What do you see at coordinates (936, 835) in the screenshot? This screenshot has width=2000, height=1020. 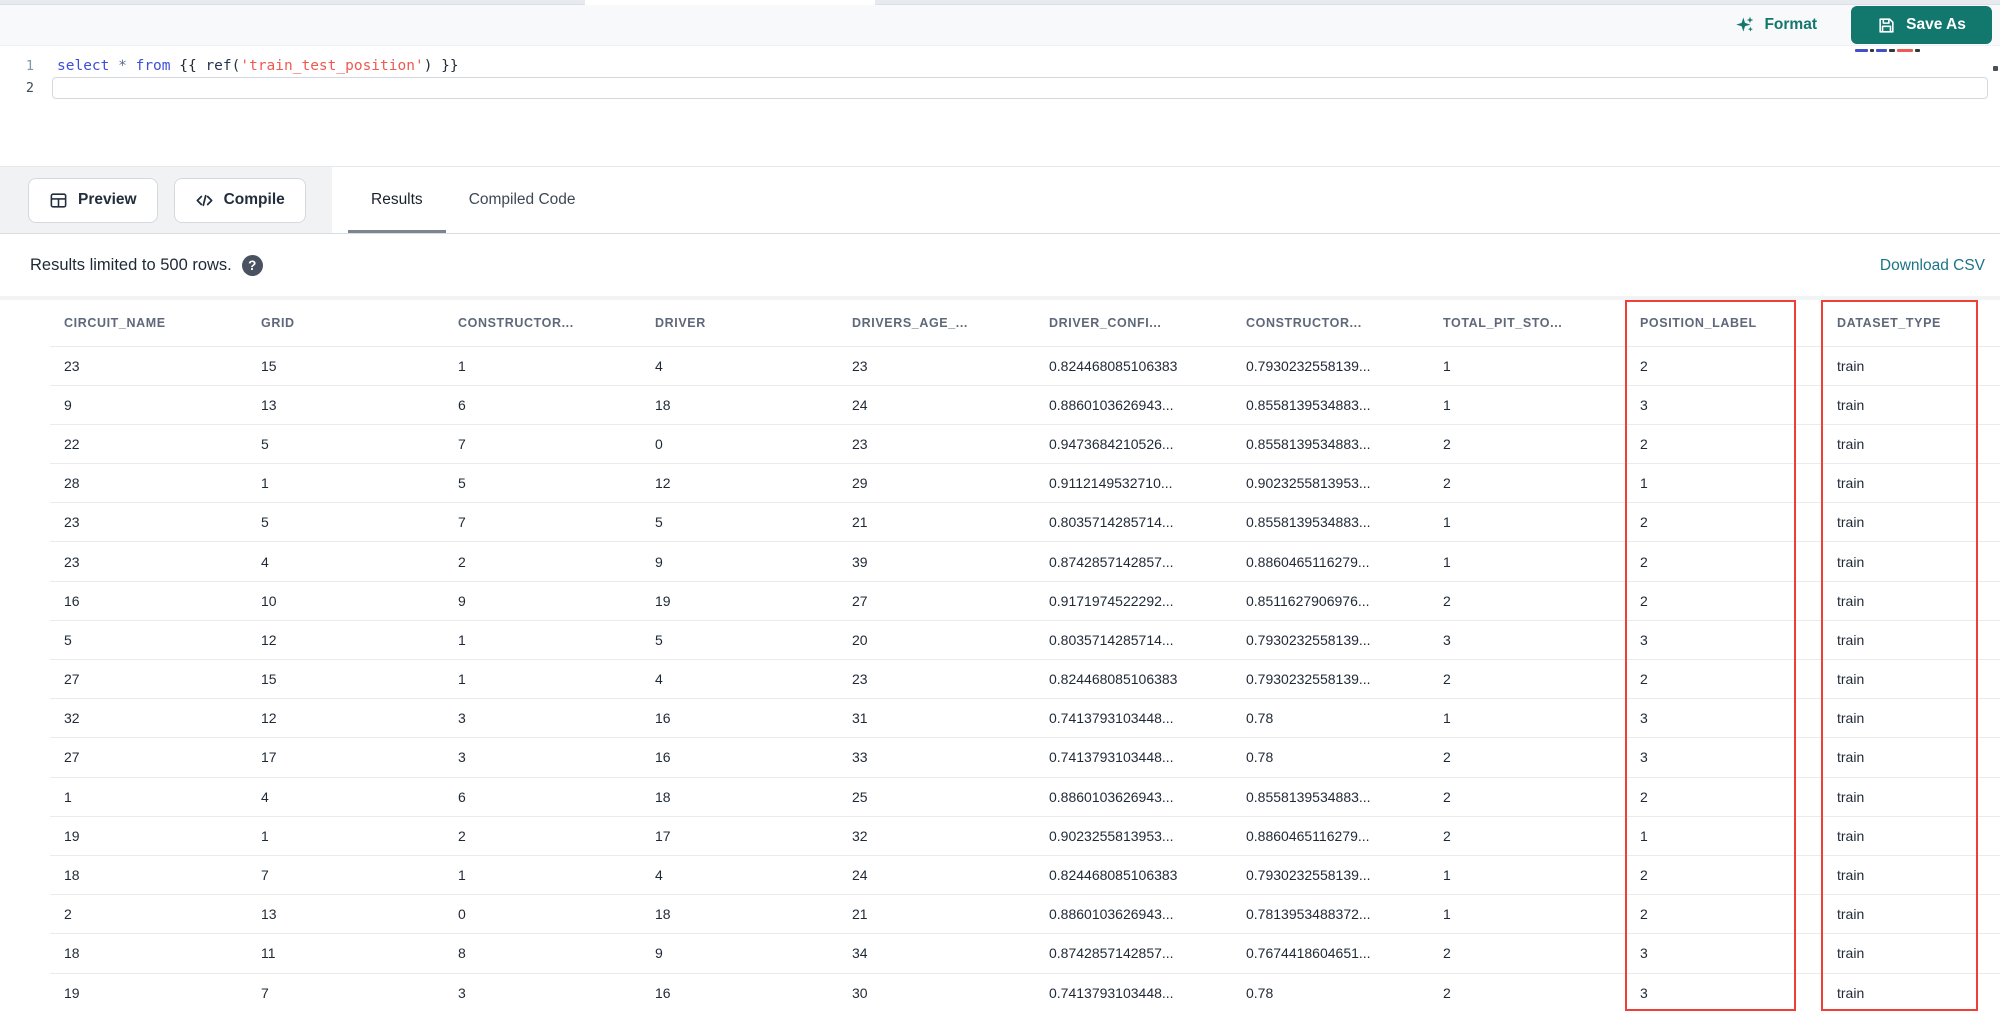 I see `table-cell: 32` at bounding box center [936, 835].